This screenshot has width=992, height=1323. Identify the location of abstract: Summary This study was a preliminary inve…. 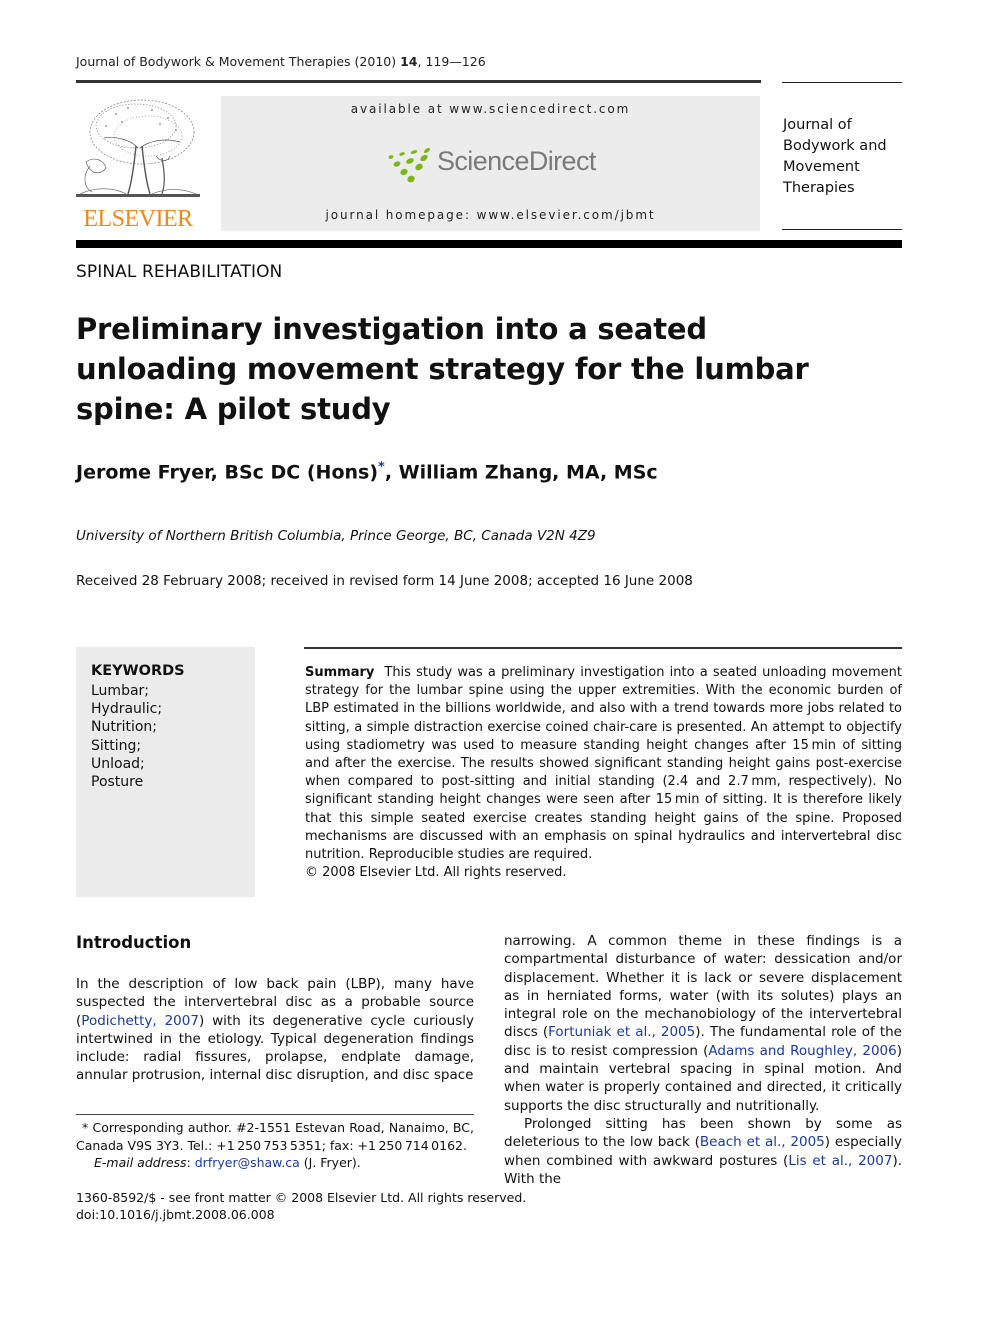
(603, 764).